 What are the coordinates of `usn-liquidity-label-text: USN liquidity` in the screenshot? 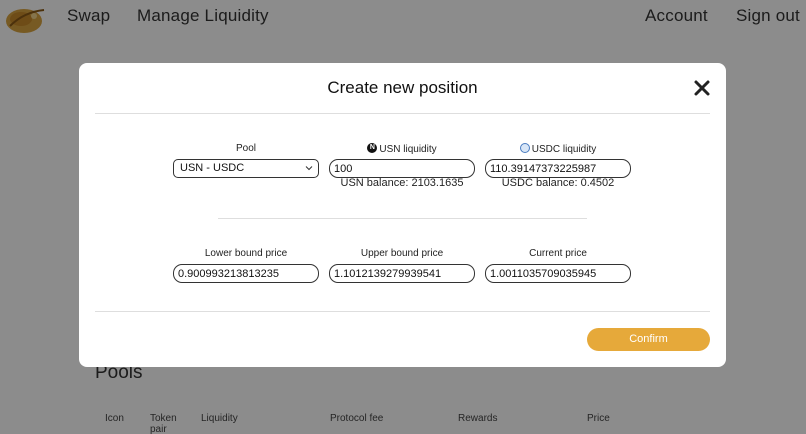 It's located at (408, 149).